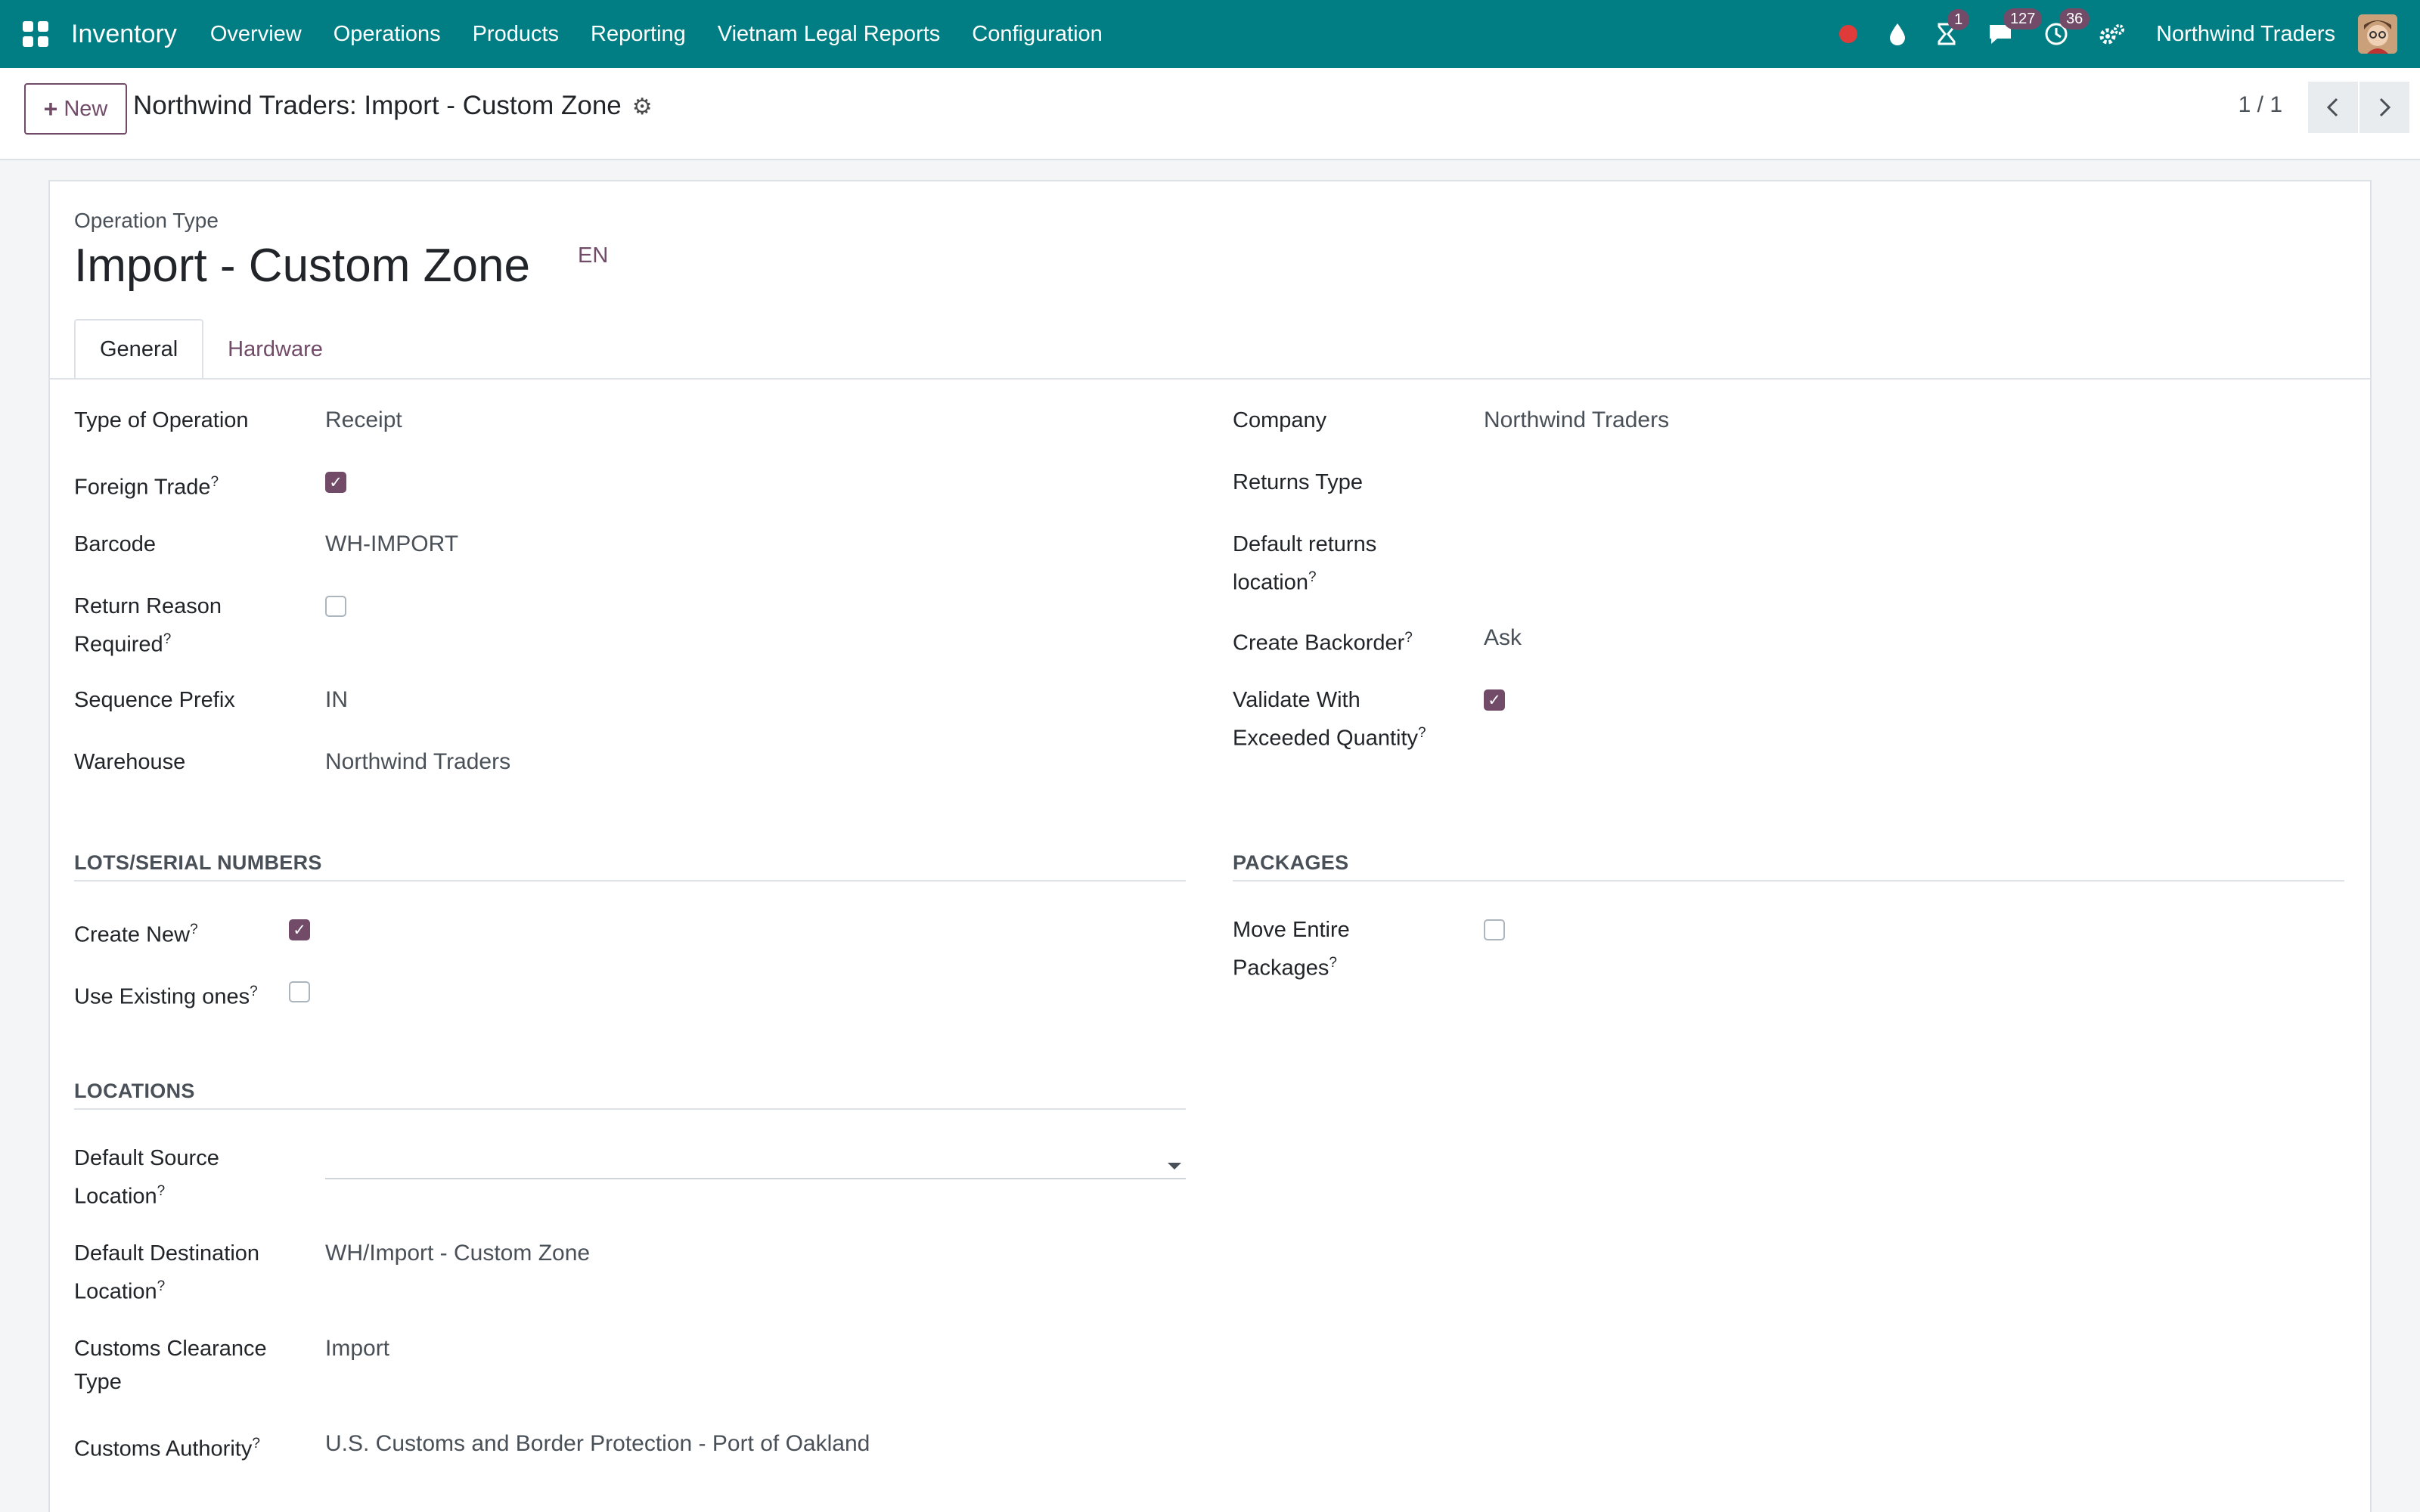  What do you see at coordinates (154, 700) in the screenshot?
I see `sequence-prefix-label: Sequence Prefix` at bounding box center [154, 700].